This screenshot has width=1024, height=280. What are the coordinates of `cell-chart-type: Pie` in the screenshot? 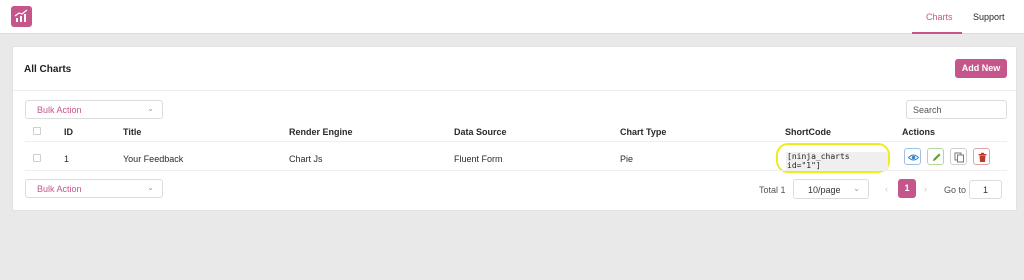 It's located at (627, 159).